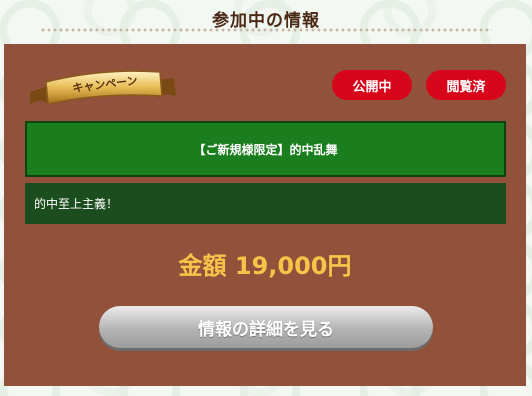 The height and width of the screenshot is (396, 532). What do you see at coordinates (372, 85) in the screenshot?
I see `public-status-button: 公開中` at bounding box center [372, 85].